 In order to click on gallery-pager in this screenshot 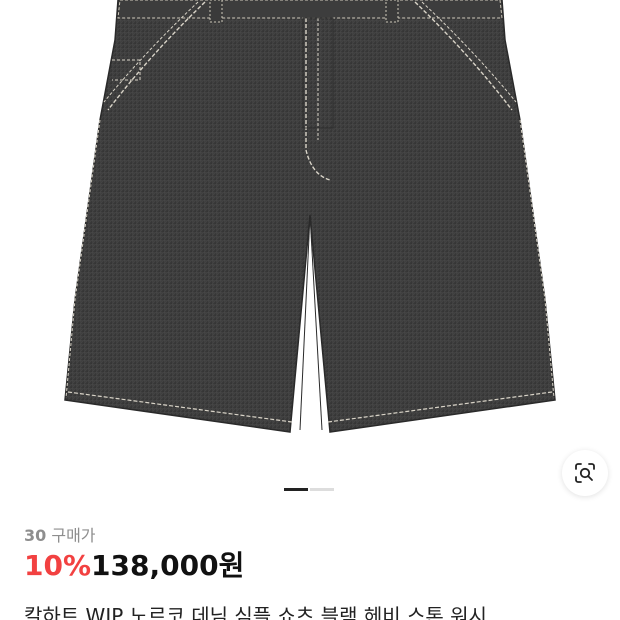, I will do `click(309, 489)`.